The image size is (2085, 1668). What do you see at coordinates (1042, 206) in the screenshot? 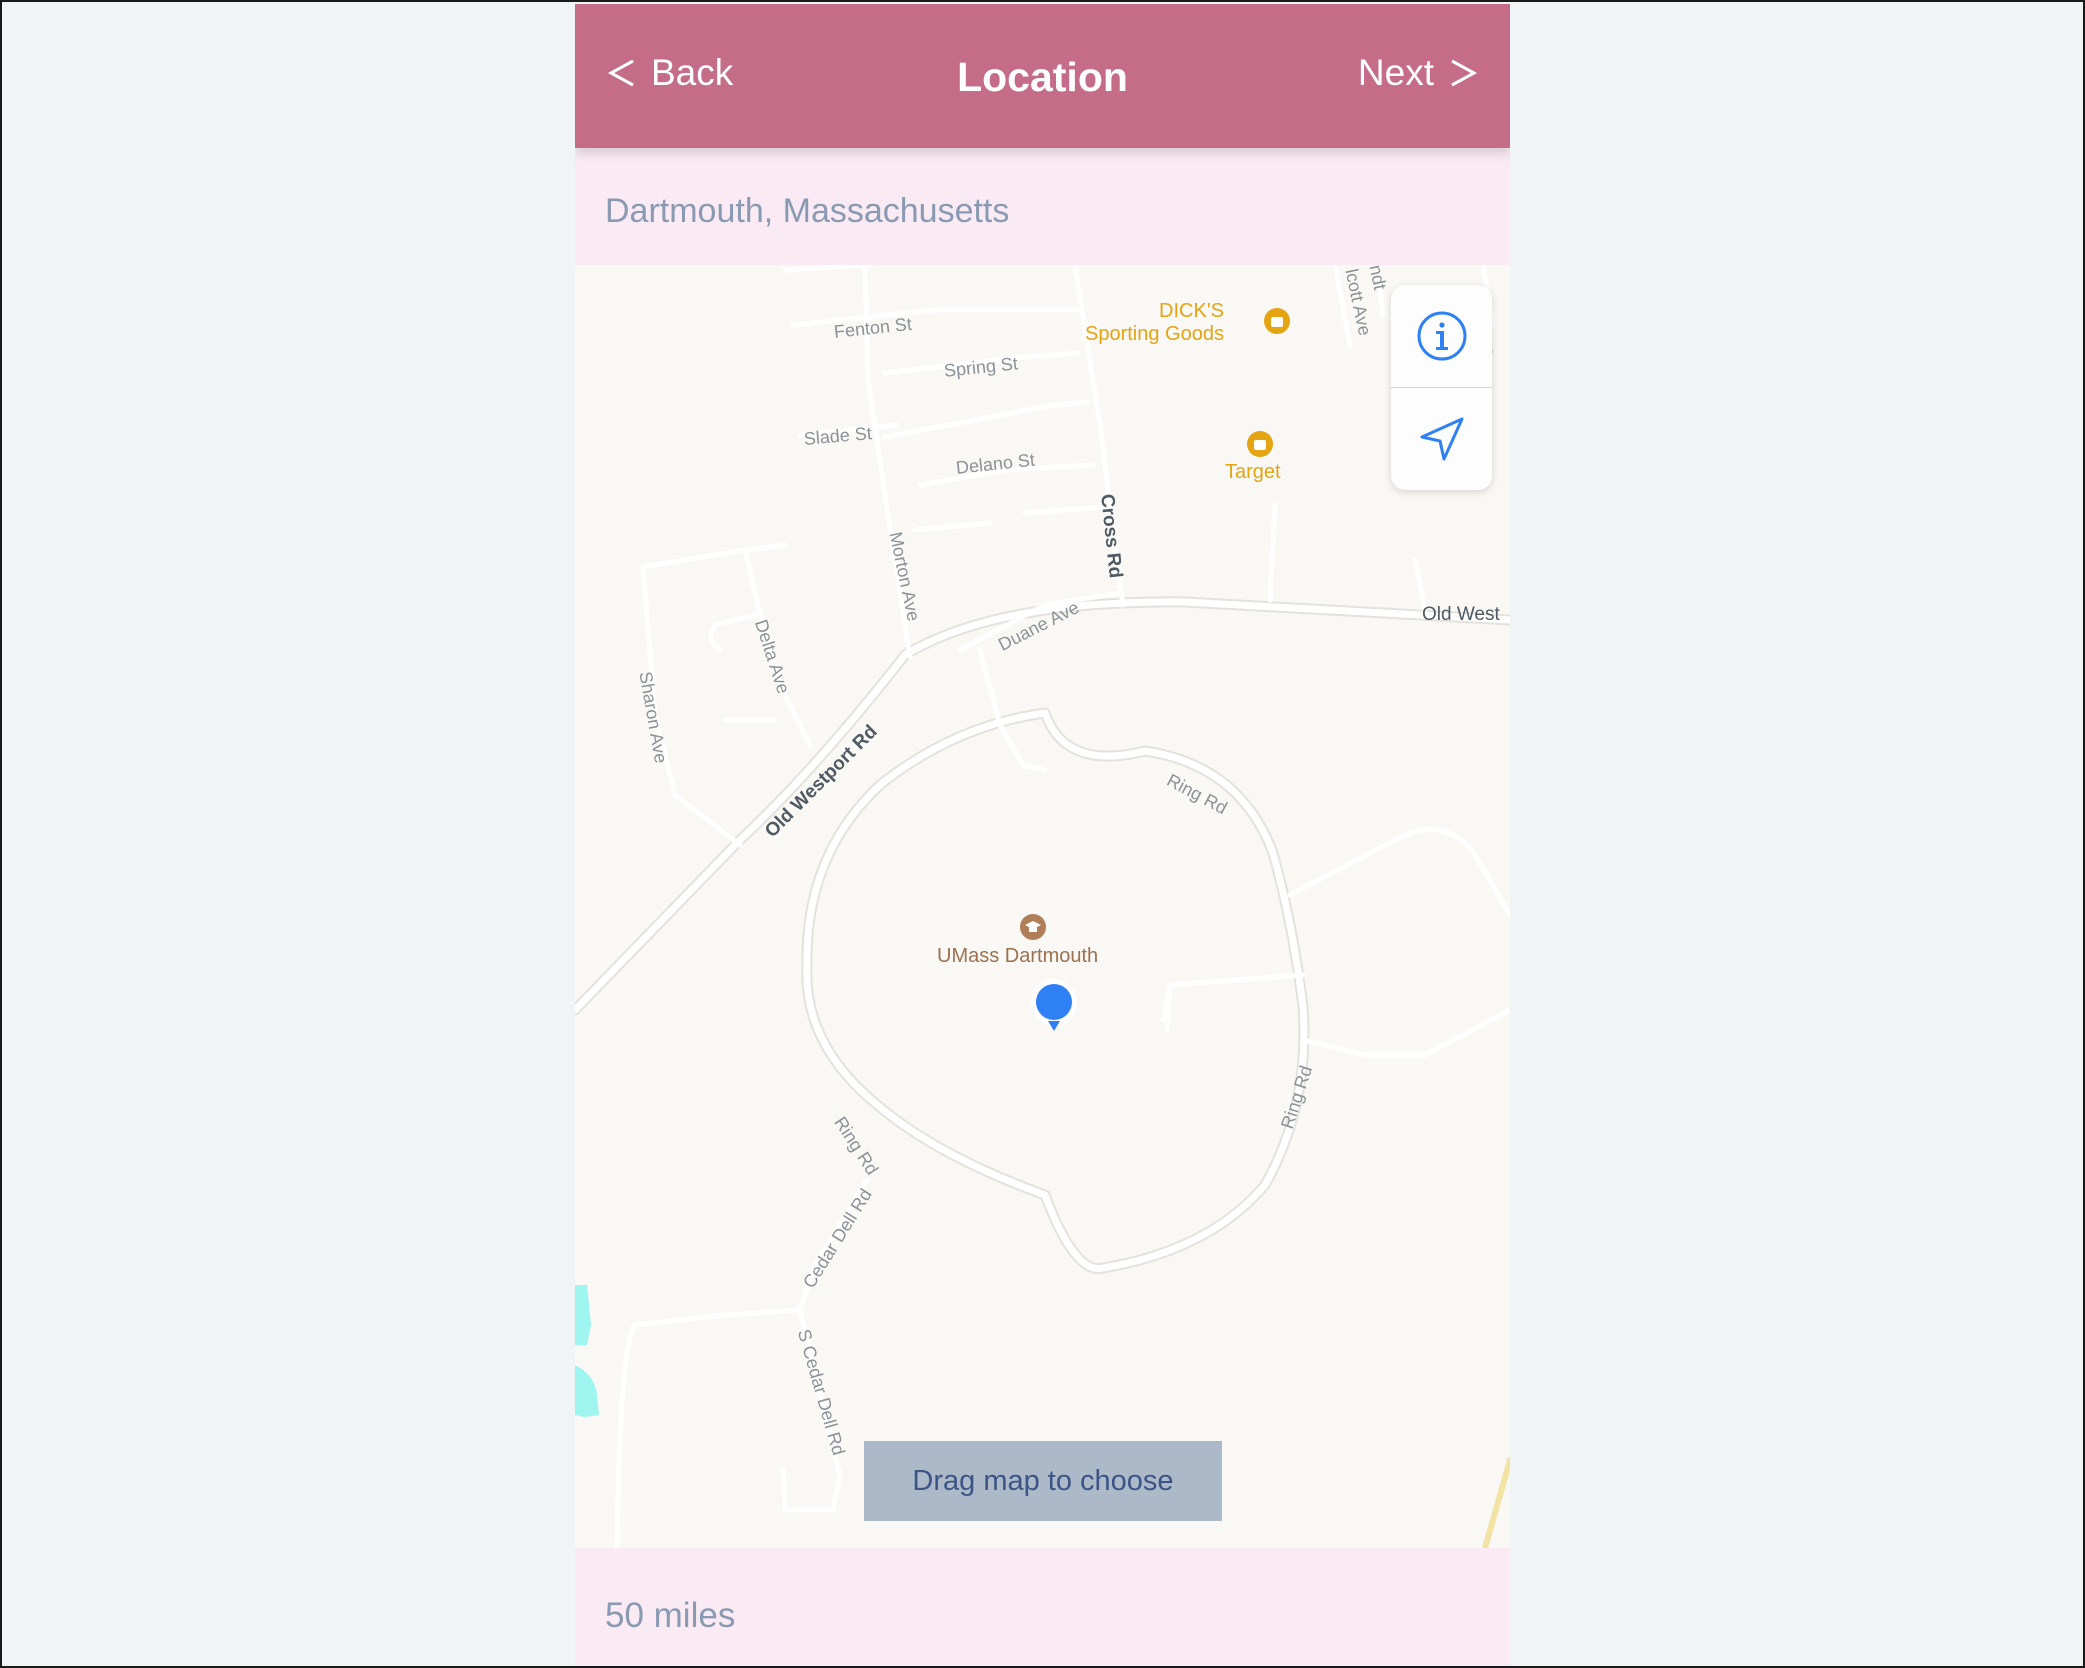
I see `location-field: Dartmouth, Massachusetts` at bounding box center [1042, 206].